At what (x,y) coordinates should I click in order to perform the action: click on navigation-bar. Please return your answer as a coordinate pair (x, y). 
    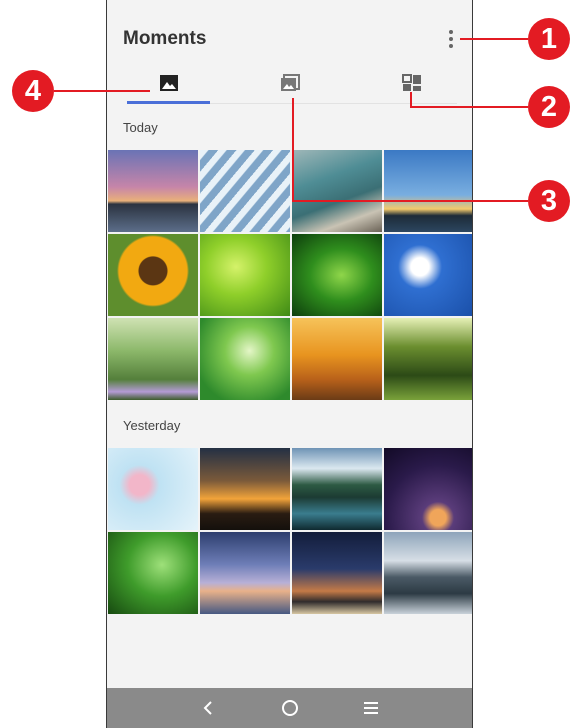
    Looking at the image, I should click on (289, 708).